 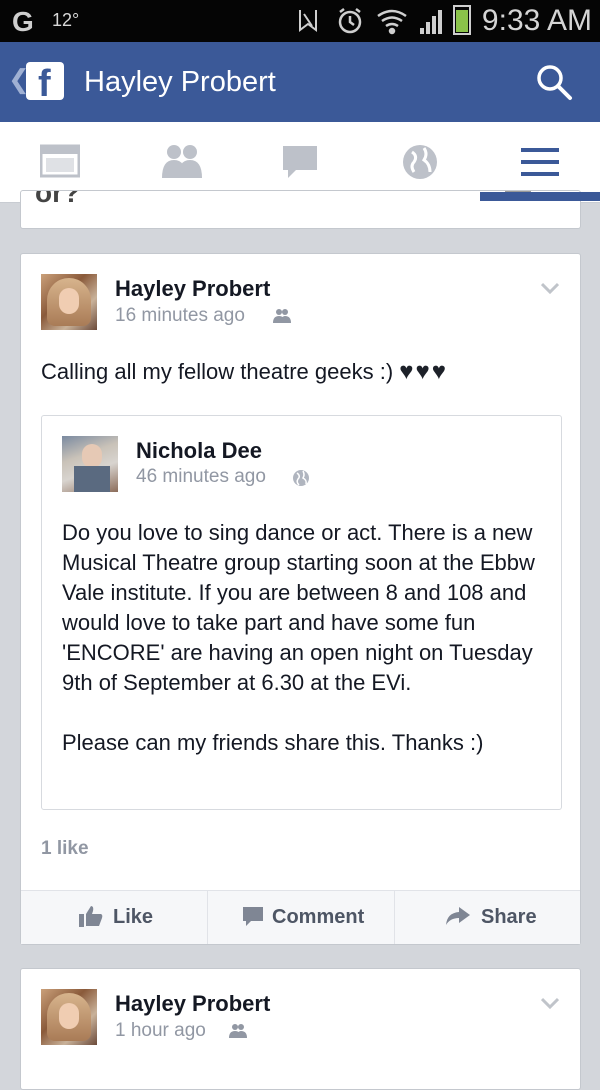 I want to click on public-globe-icon, so click(x=301, y=478).